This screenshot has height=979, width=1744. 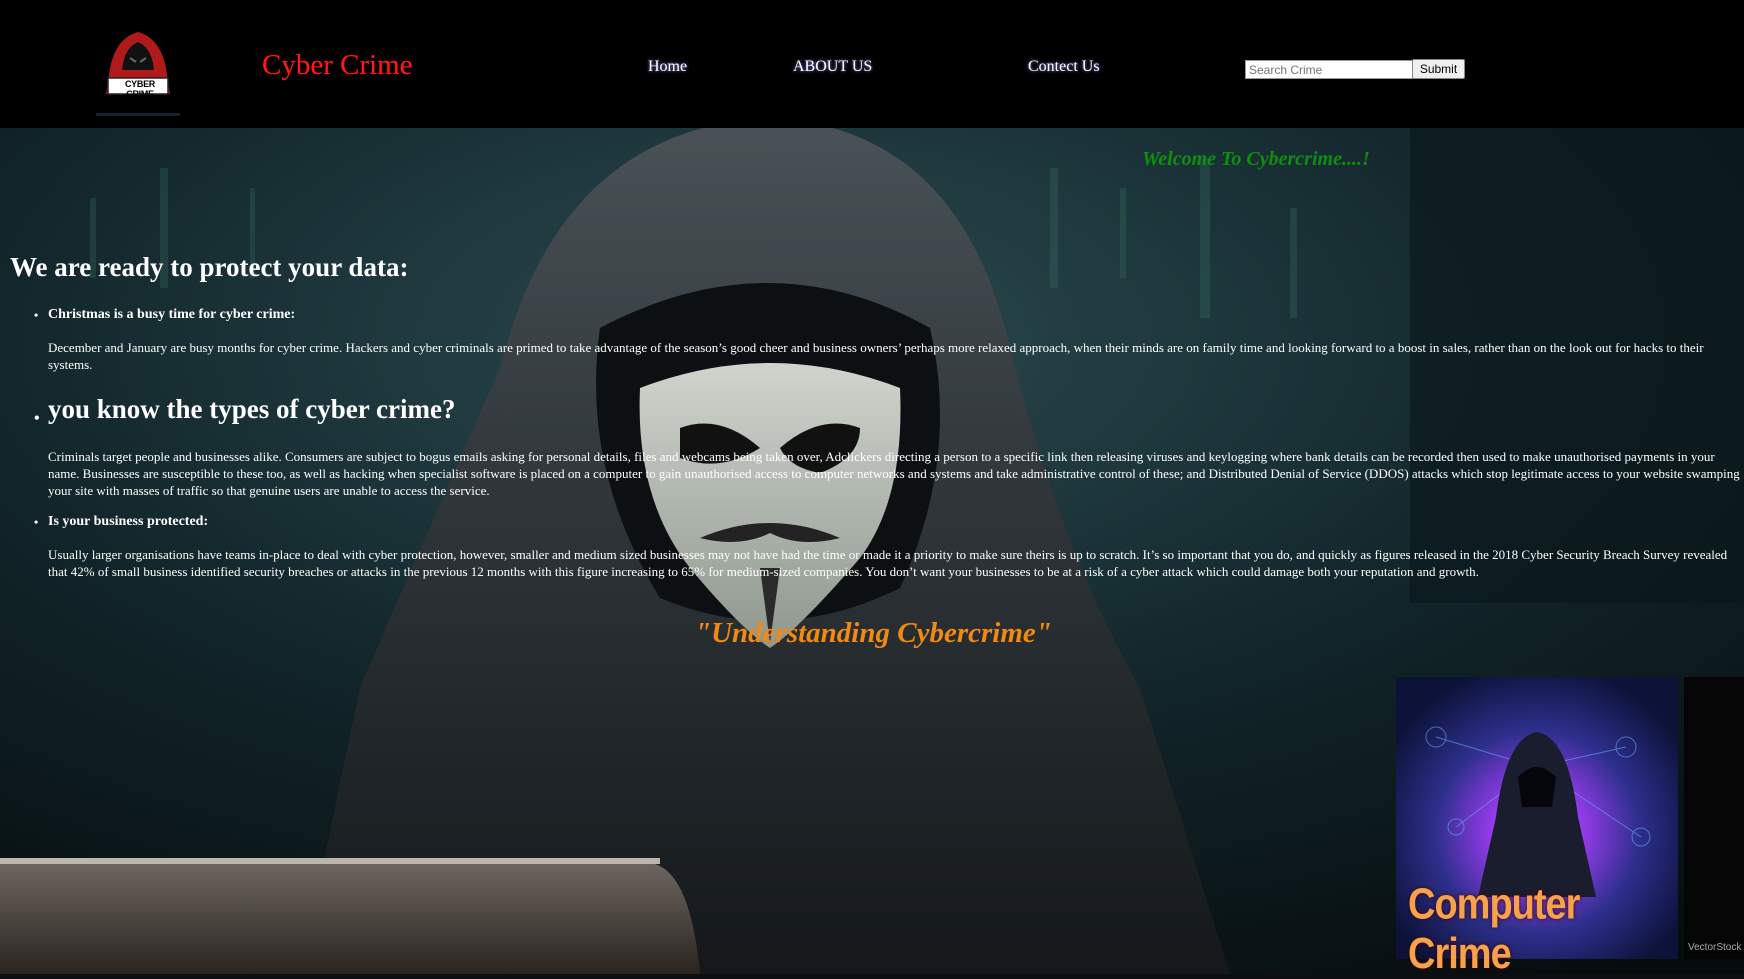 I want to click on submit-button: Submit, so click(x=1438, y=69).